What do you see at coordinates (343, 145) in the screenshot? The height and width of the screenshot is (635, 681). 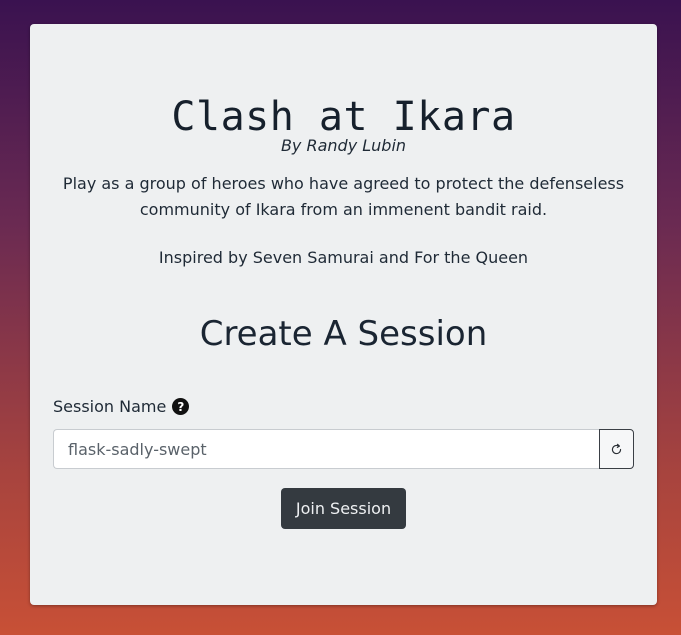 I see `author-byline: By Randy Lubin` at bounding box center [343, 145].